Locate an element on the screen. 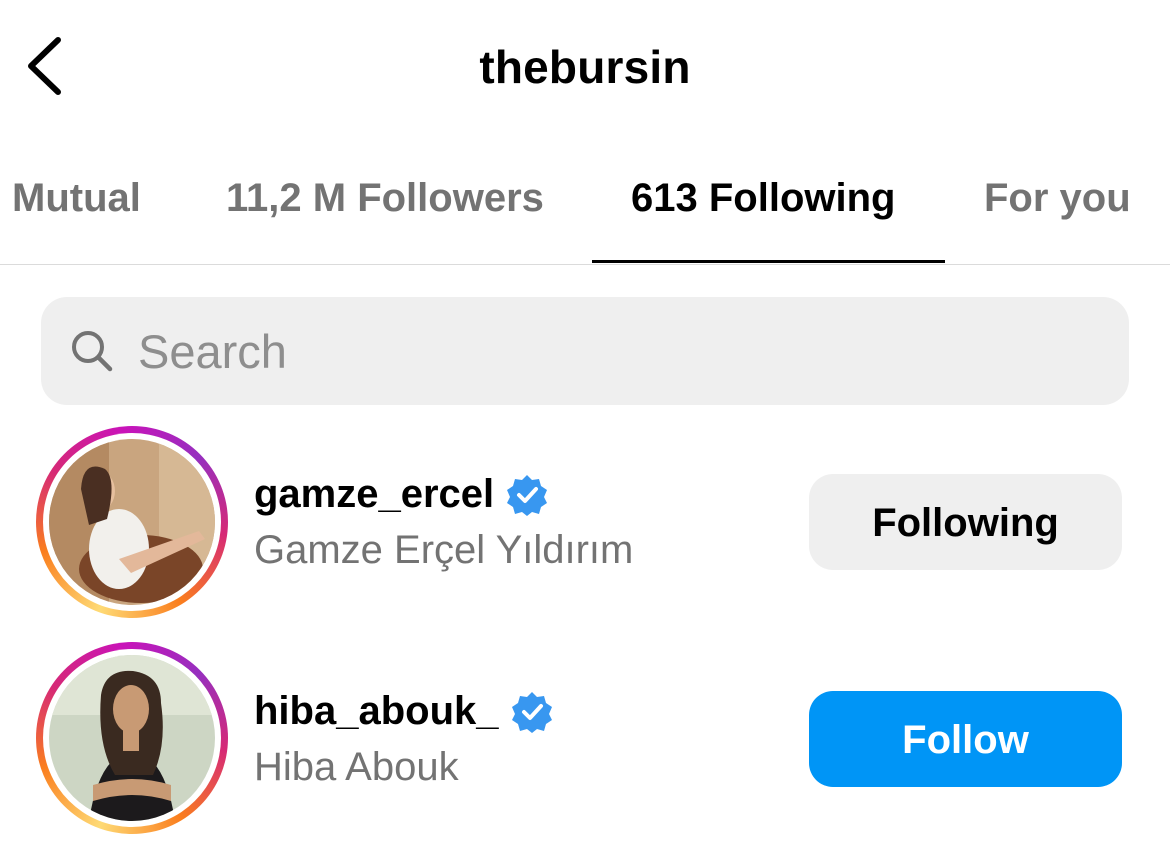 The image size is (1170, 845). tab-mutual: Mutual is located at coordinates (76, 198).